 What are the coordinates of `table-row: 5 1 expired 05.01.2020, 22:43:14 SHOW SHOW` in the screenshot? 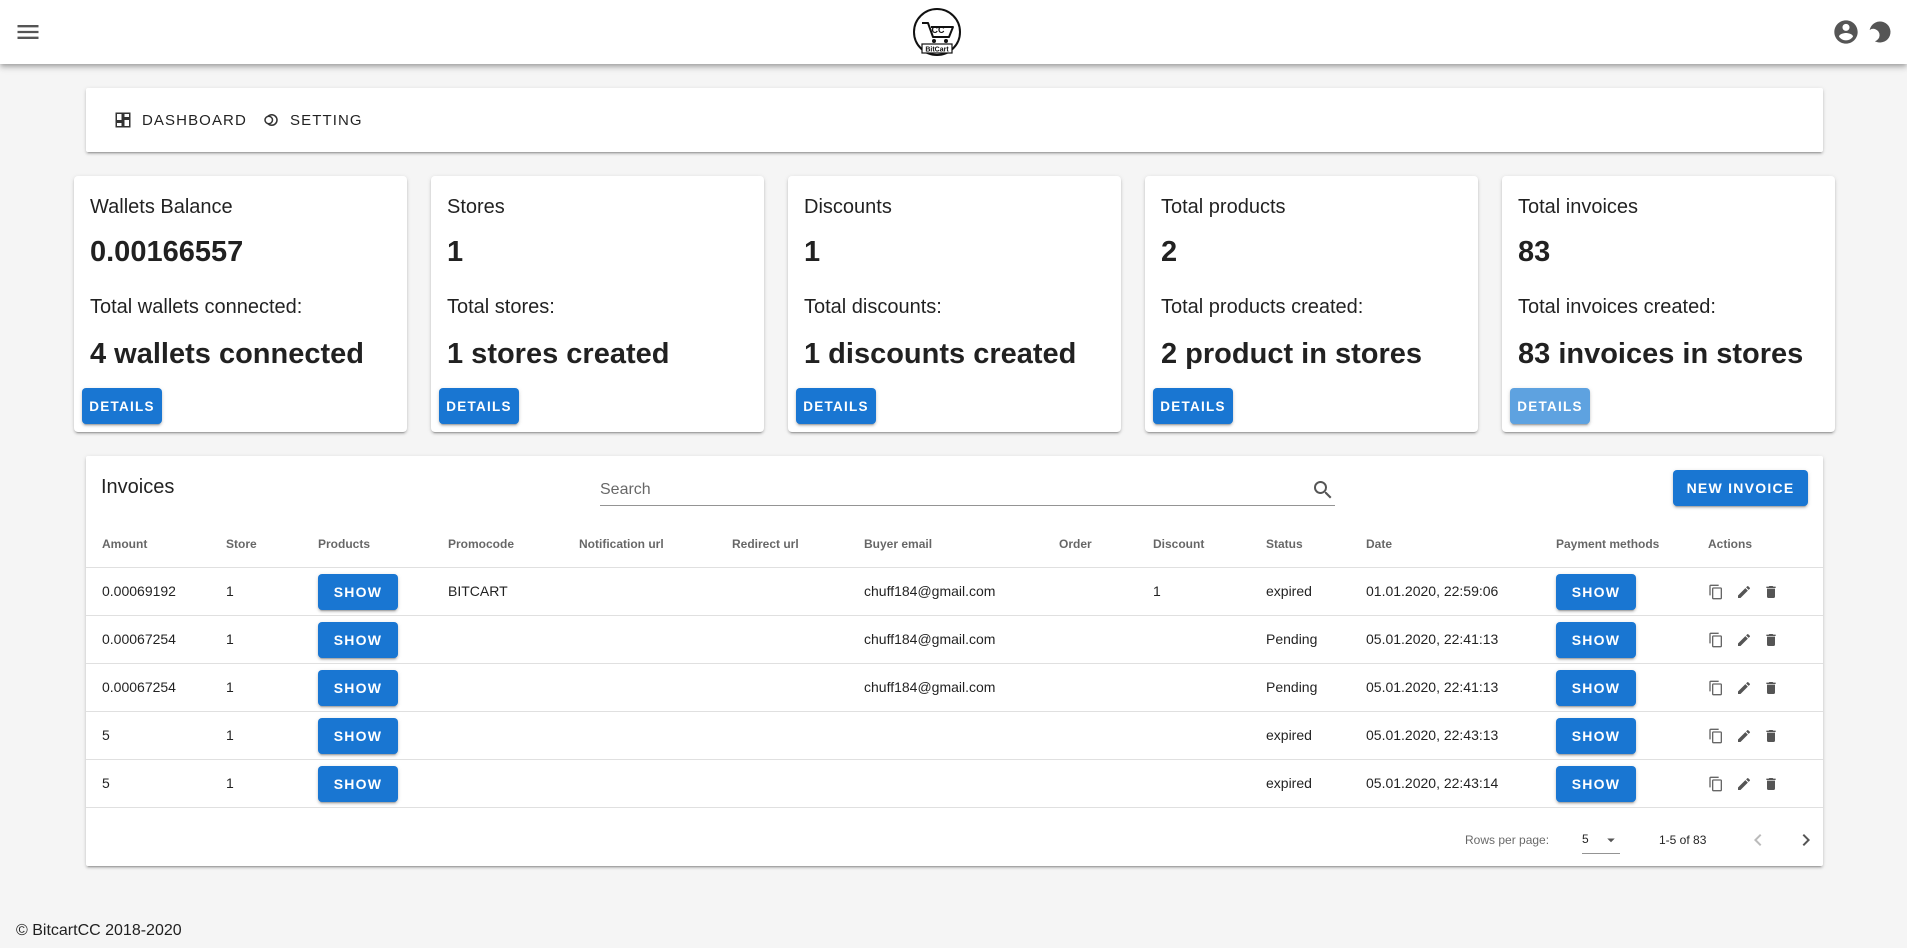 It's located at (954, 784).